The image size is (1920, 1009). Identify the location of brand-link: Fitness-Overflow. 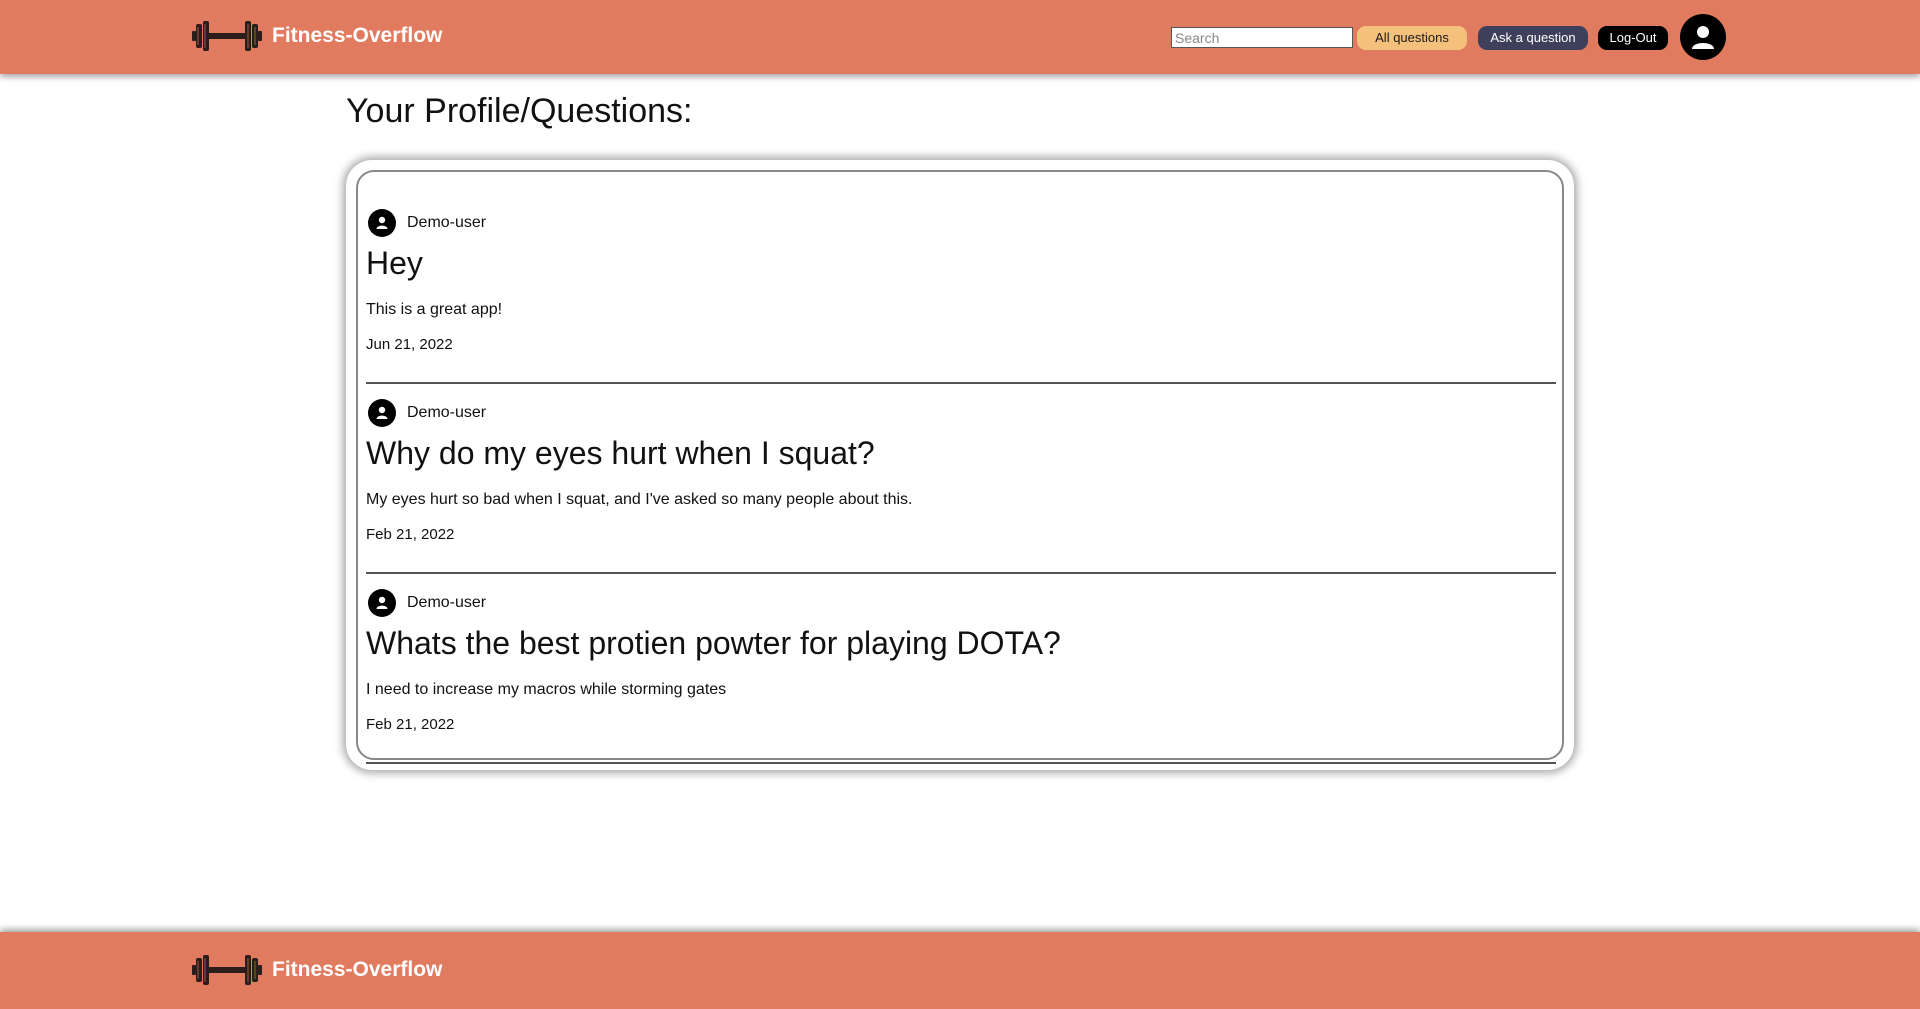
(317, 36).